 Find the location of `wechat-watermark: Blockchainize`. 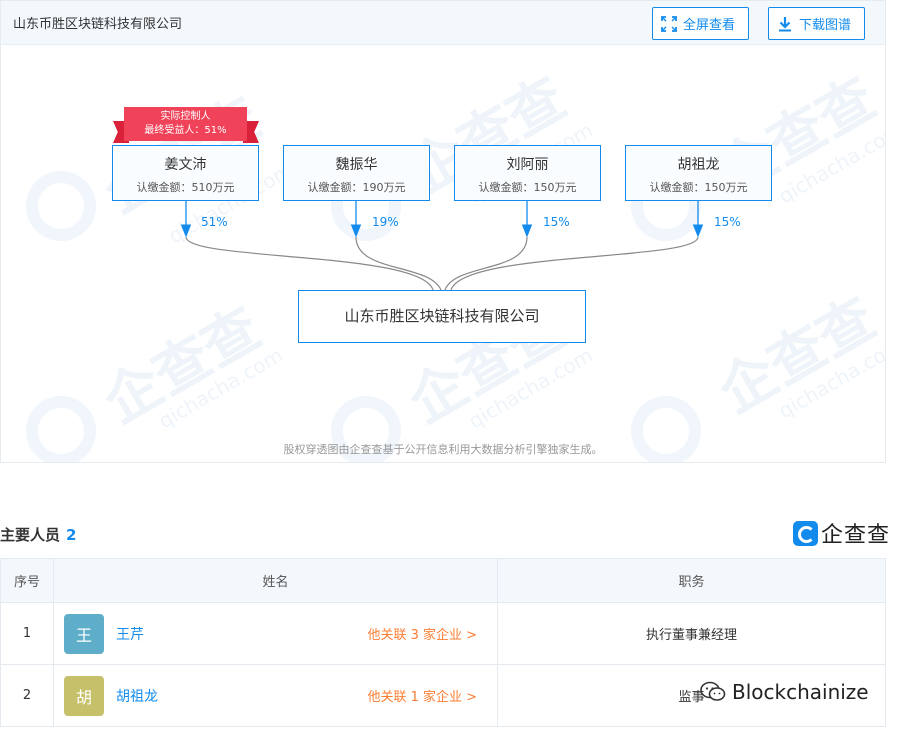

wechat-watermark: Blockchainize is located at coordinates (784, 692).